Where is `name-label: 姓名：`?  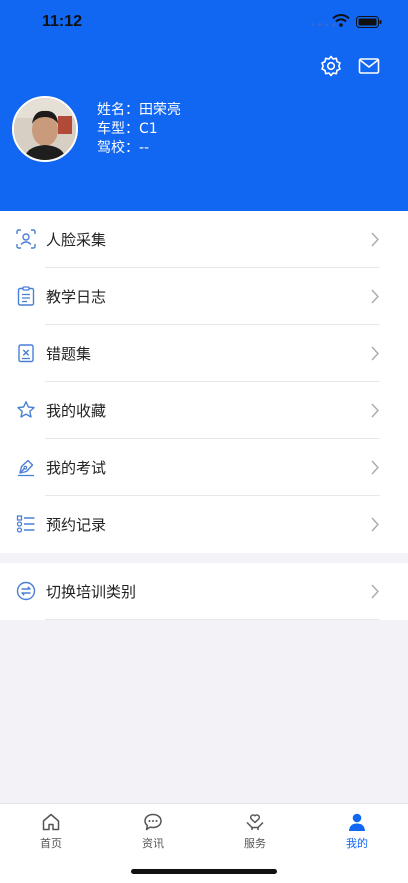 name-label: 姓名： is located at coordinates (118, 110).